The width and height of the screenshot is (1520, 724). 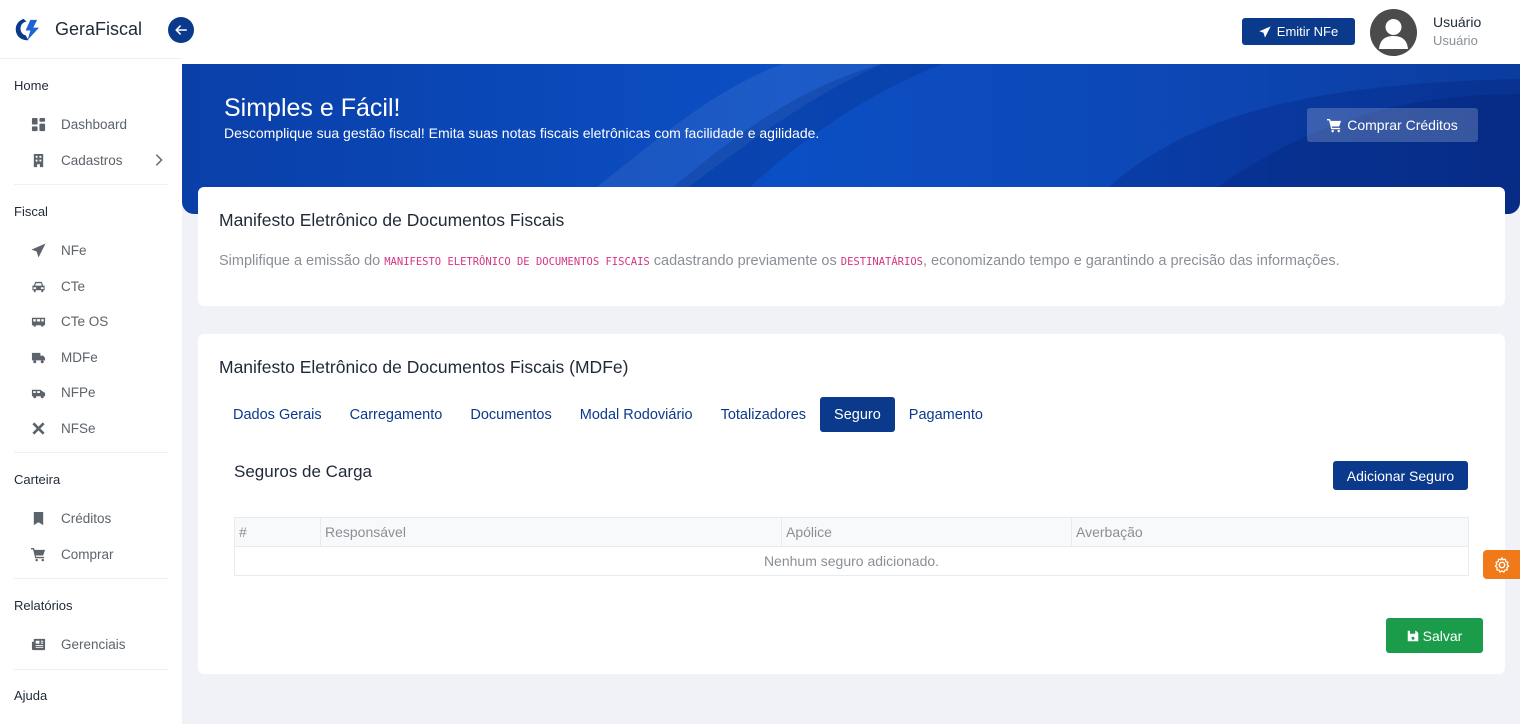 I want to click on buy-credits-button: Comprar Créditos, so click(x=1392, y=125).